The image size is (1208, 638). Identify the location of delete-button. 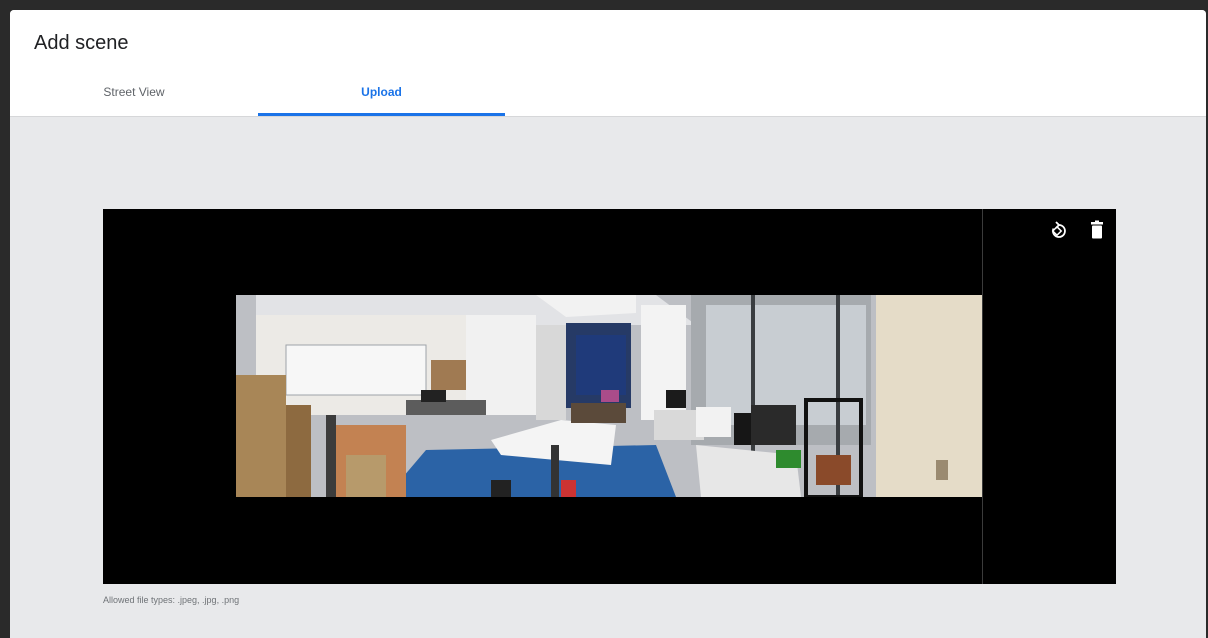
(1097, 230).